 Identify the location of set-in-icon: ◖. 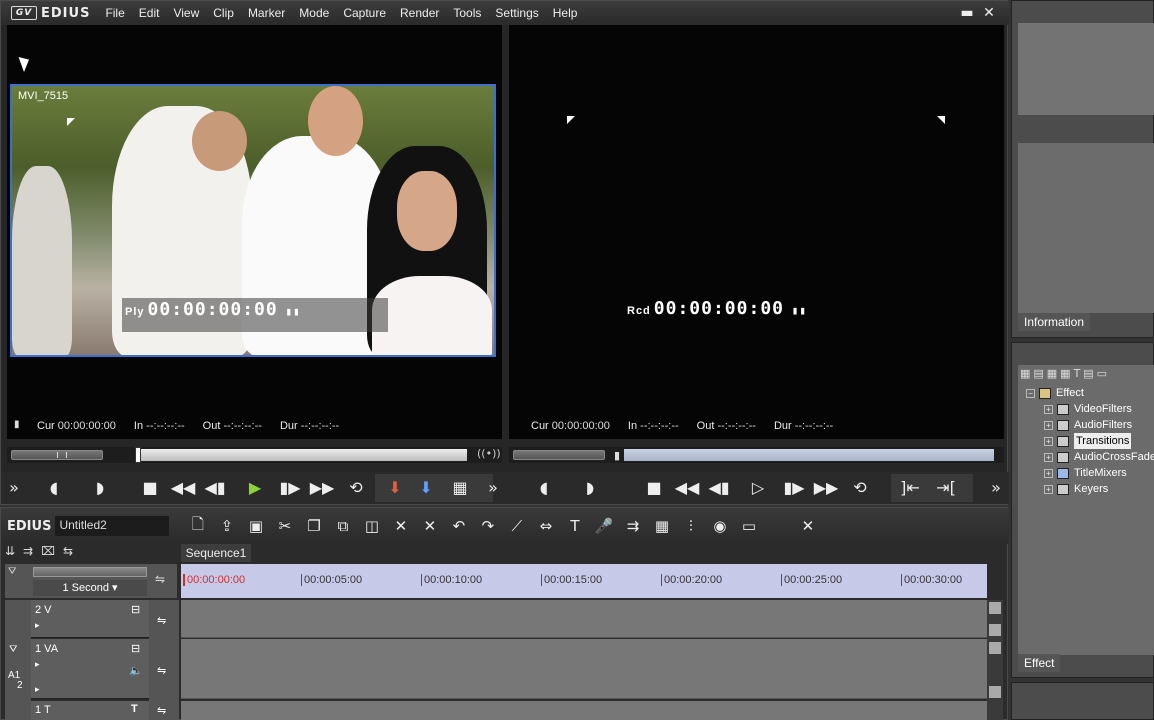
(54, 488).